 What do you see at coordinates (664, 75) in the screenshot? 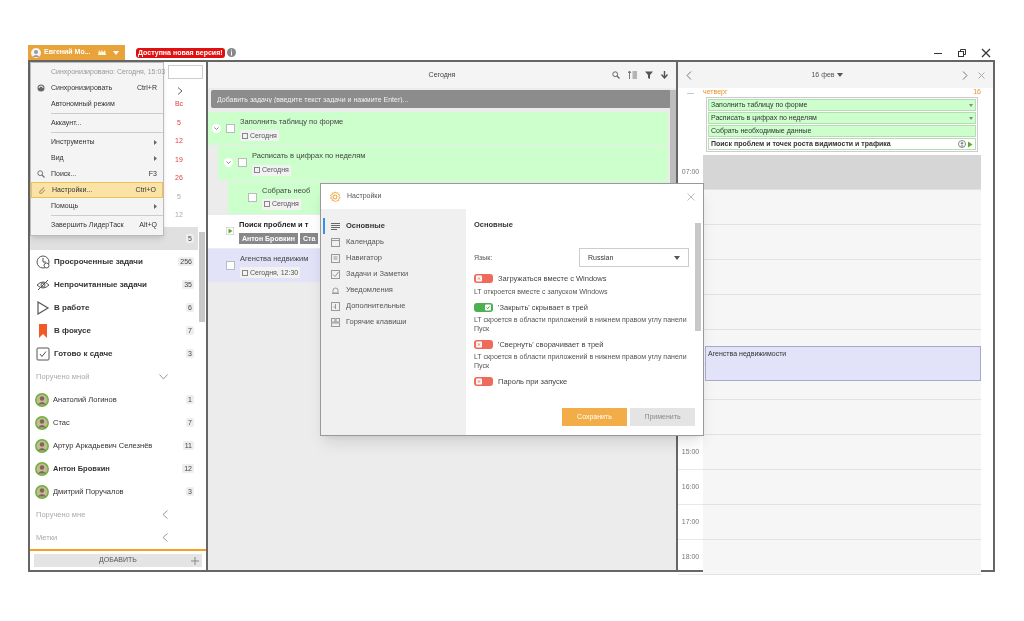
I see `download-icon` at bounding box center [664, 75].